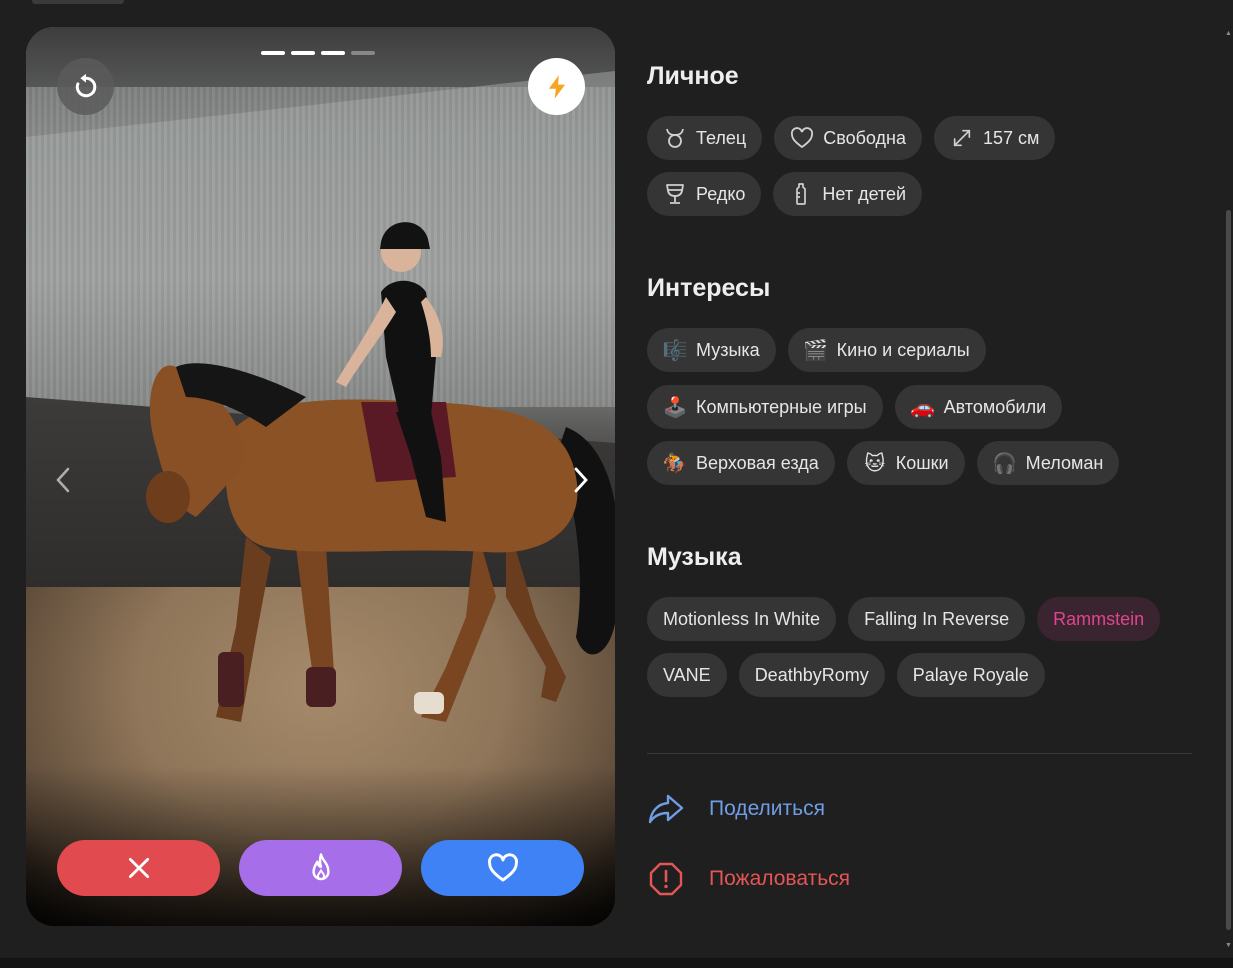  I want to click on chip-interest-riding: 🏇 Верховая езда, so click(741, 463).